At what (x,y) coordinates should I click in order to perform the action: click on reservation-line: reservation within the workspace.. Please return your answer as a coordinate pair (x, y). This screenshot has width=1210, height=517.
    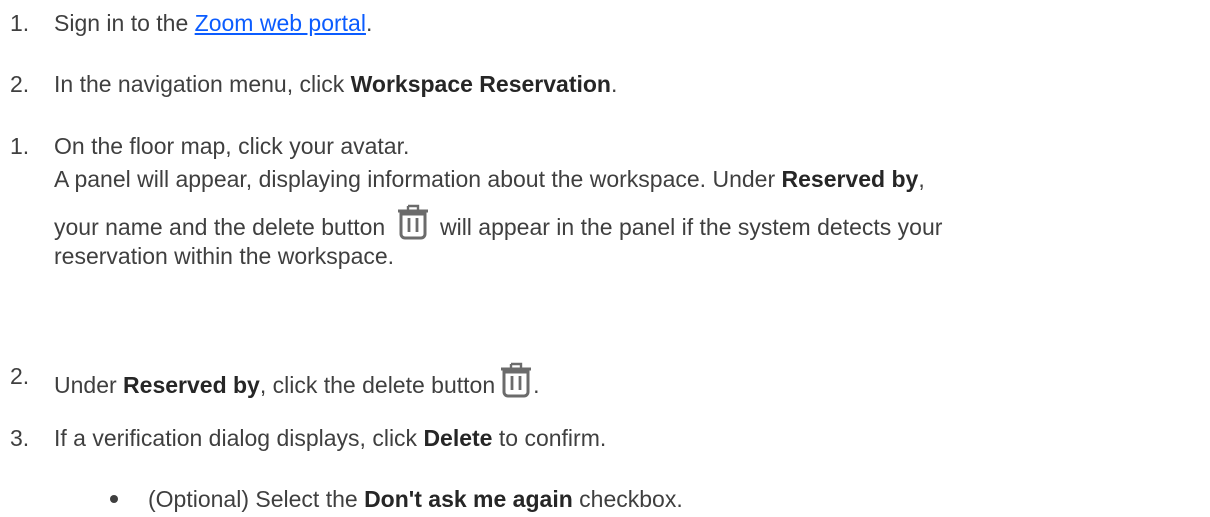
    Looking at the image, I should click on (224, 256).